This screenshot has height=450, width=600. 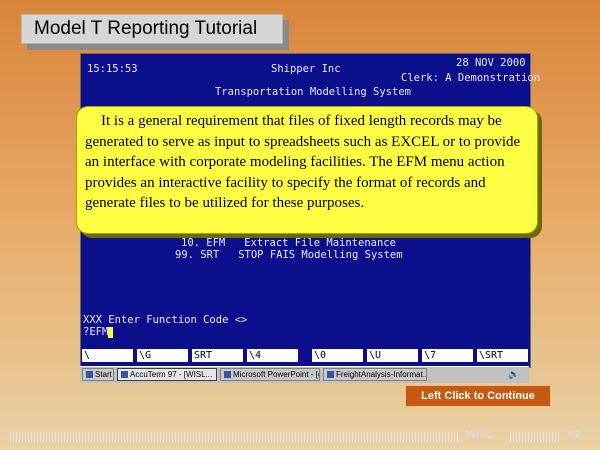 I want to click on terminal-app-icon, so click(x=124, y=375).